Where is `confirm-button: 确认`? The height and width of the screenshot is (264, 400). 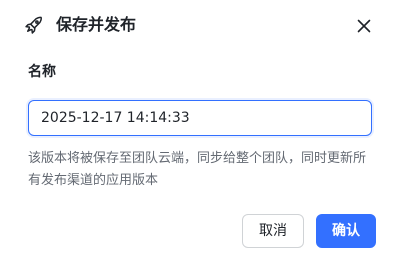 confirm-button: 确认 is located at coordinates (346, 231).